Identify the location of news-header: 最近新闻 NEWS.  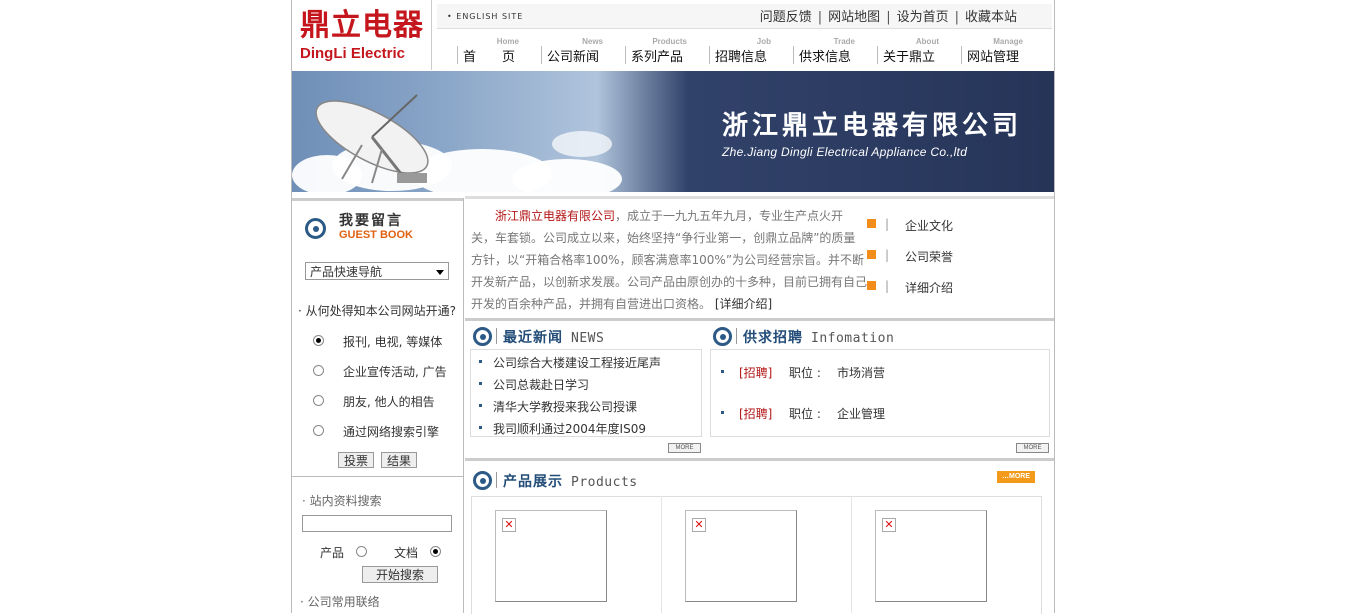
(585, 336).